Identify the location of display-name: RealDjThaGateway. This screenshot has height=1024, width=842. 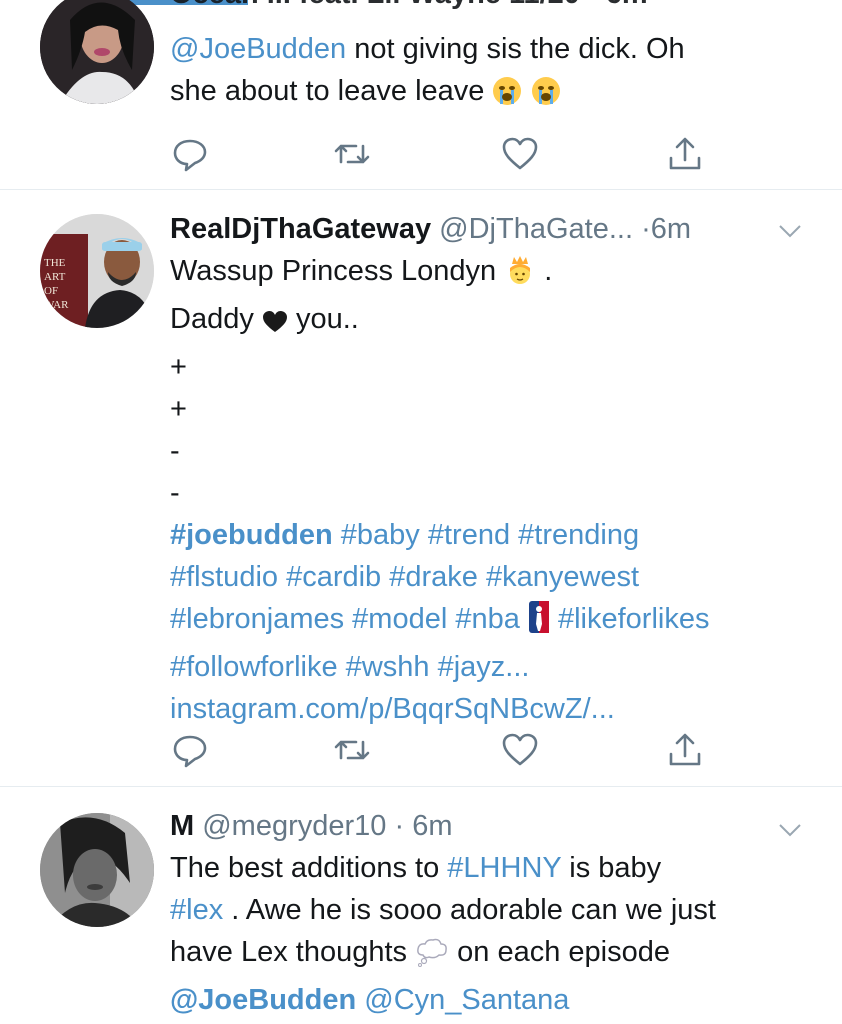
(300, 229).